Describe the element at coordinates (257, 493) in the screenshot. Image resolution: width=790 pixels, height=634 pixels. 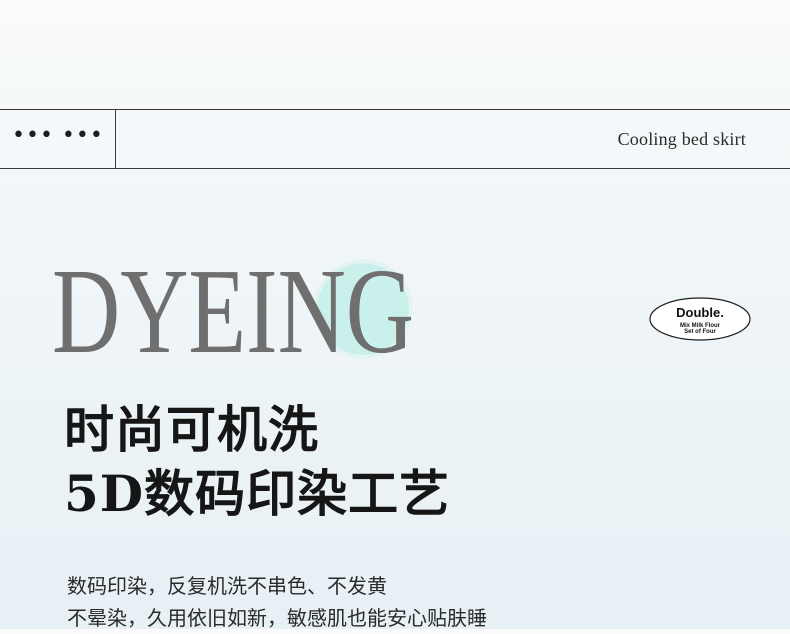
I see `headline-line-2: 5D数码印染工艺` at that location.